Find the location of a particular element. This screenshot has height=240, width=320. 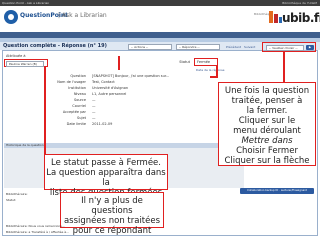

ubib-logo-icon is located at coordinates (275, 17).